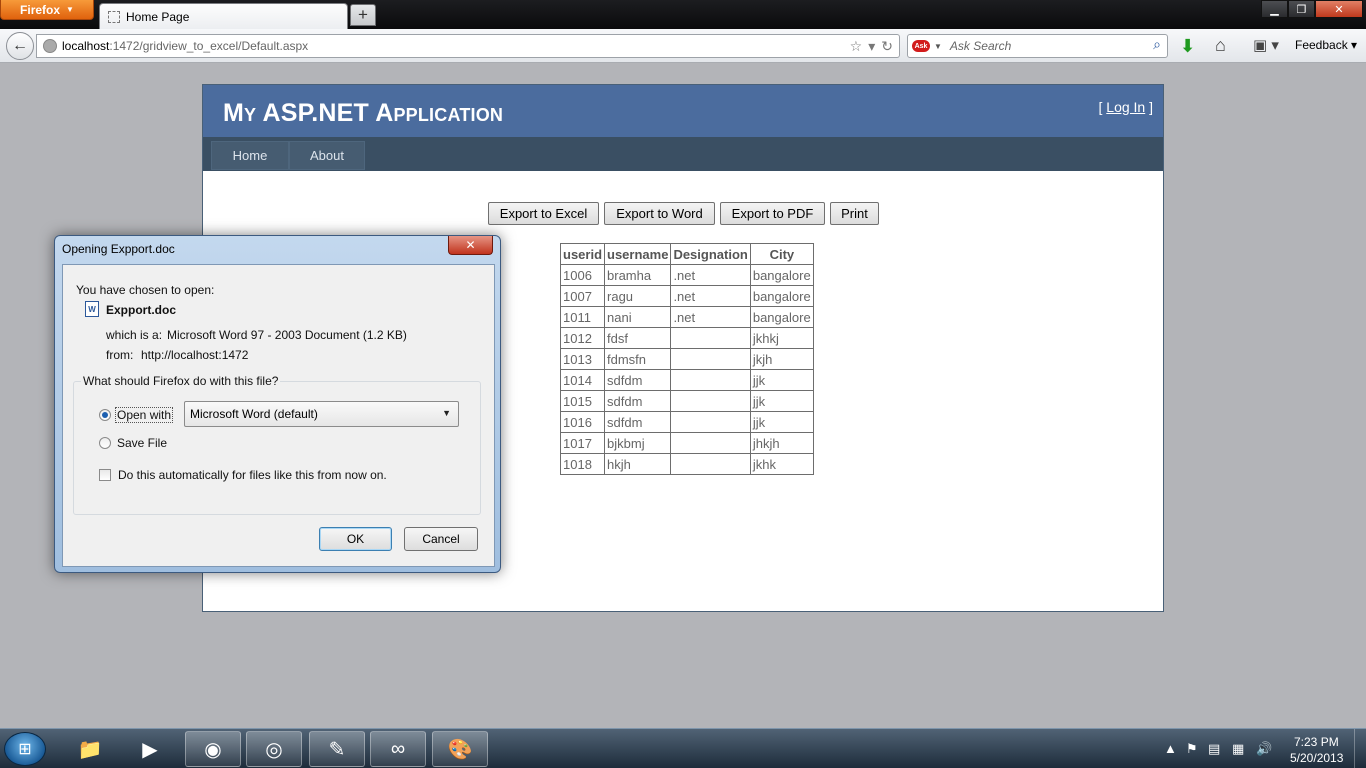 The image size is (1366, 768). What do you see at coordinates (150, 749) in the screenshot?
I see `media-player-icon: ▶` at bounding box center [150, 749].